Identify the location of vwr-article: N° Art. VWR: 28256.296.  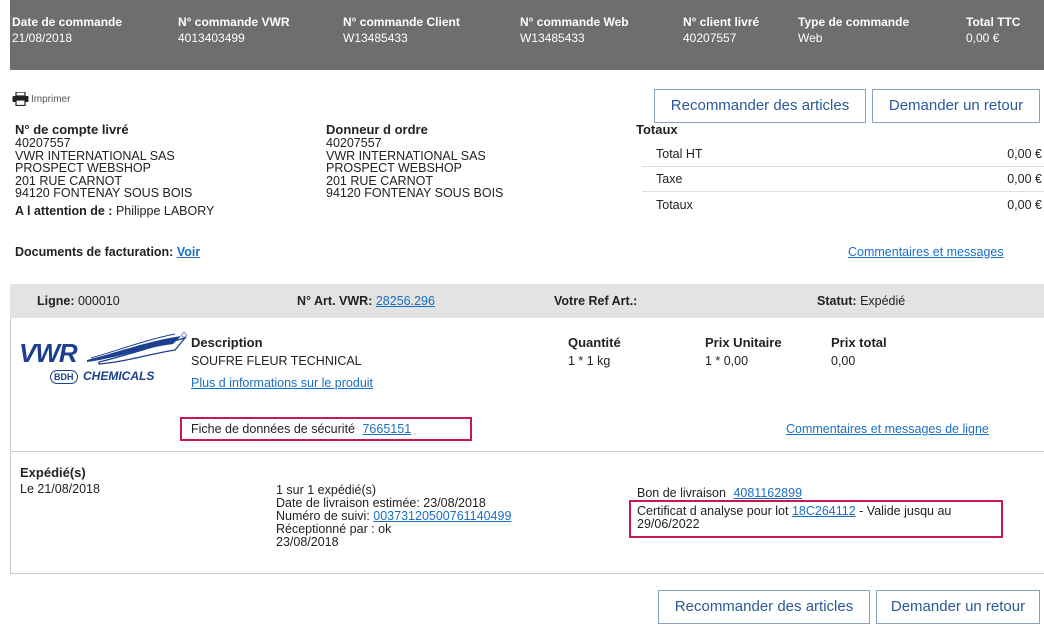
(366, 301).